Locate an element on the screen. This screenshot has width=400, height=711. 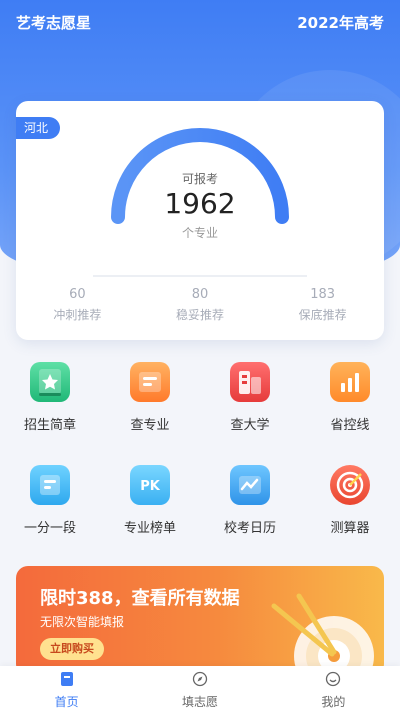
tab-profile-label: 我的 is located at coordinates (333, 702).